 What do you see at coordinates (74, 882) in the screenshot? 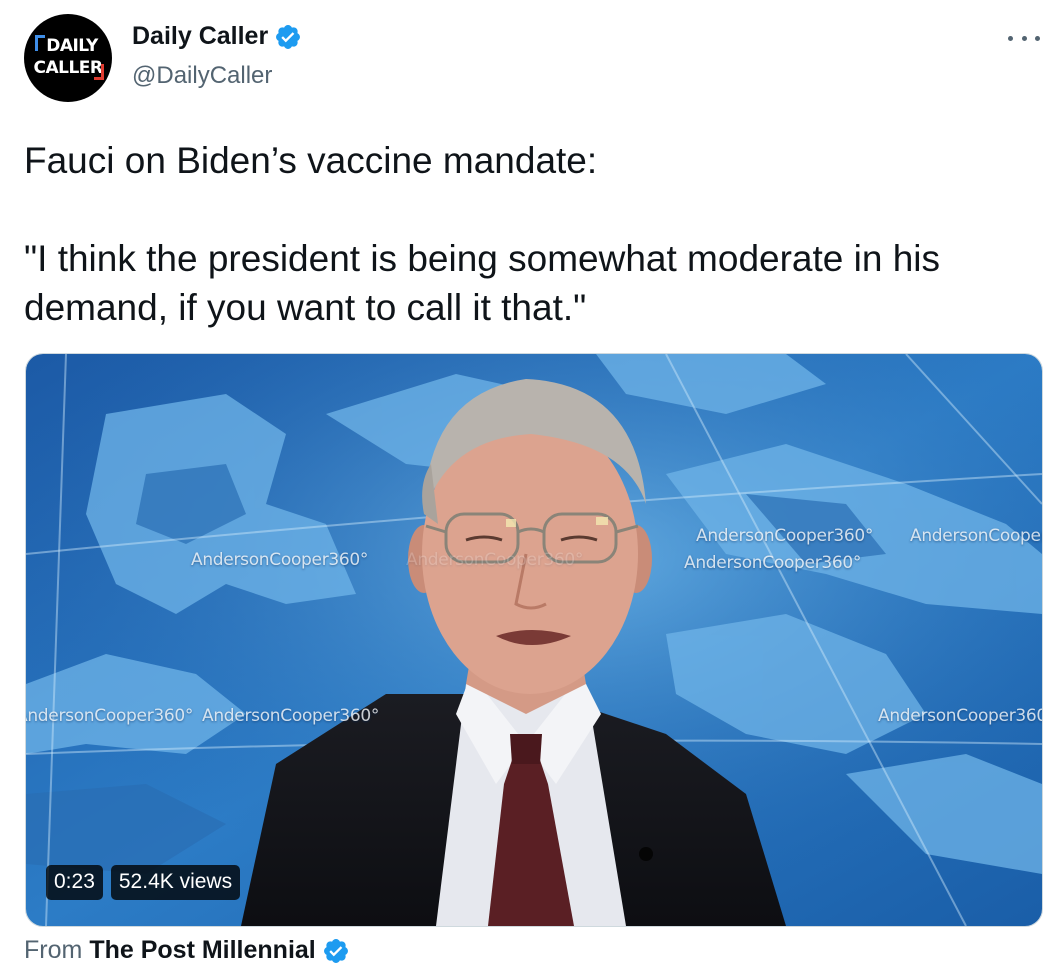
I see `video-duration: 0:23` at bounding box center [74, 882].